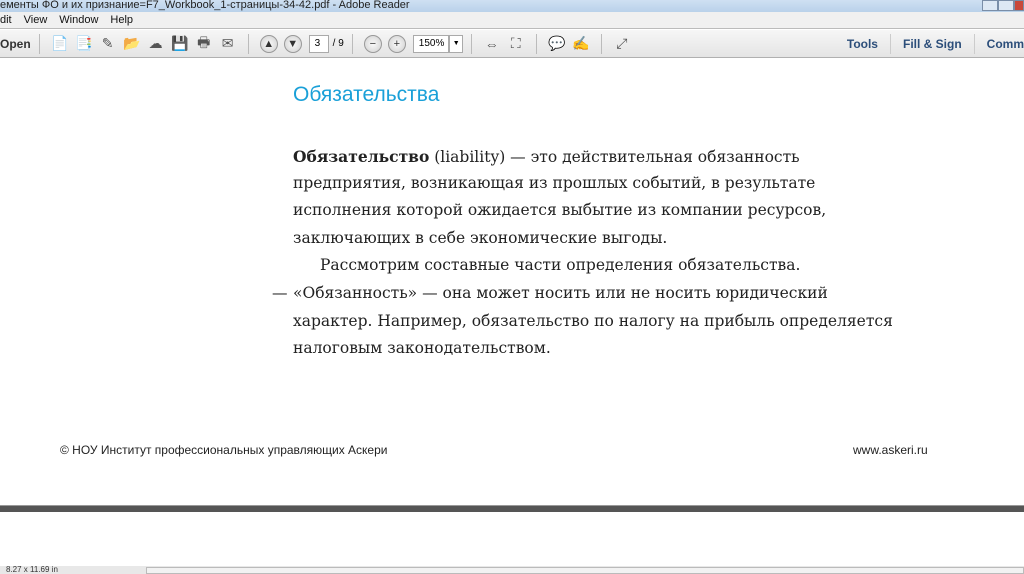 Image resolution: width=1024 pixels, height=574 pixels. I want to click on open-folder-icon: 📂, so click(132, 44).